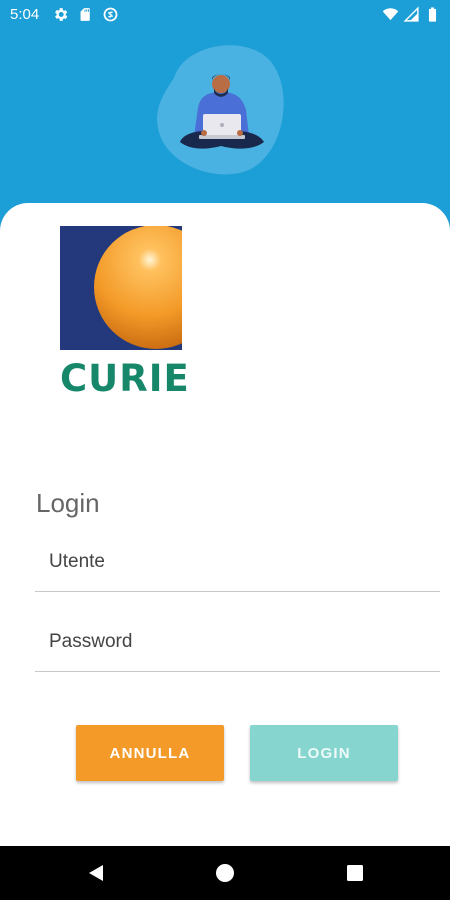  What do you see at coordinates (225, 15) in the screenshot?
I see `status-bar: 5:04` at bounding box center [225, 15].